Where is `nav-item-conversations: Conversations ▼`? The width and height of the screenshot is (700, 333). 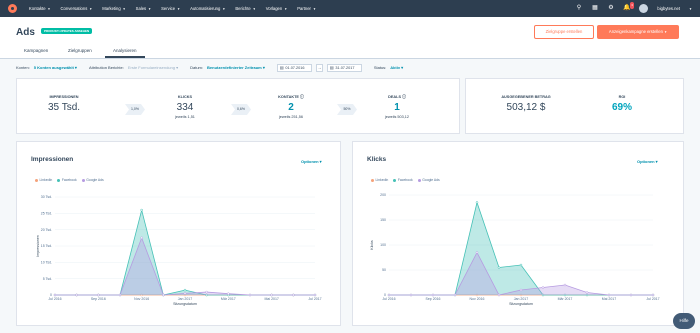
nav-item-conversations: Conversations ▼ is located at coordinates (77, 8).